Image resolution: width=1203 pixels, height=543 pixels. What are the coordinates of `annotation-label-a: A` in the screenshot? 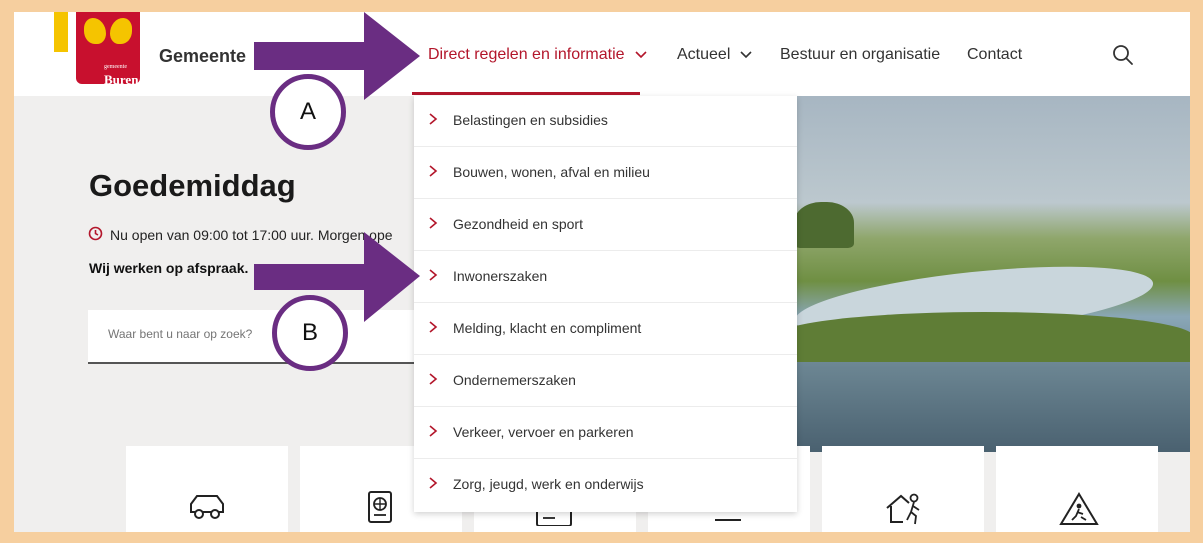 It's located at (308, 112).